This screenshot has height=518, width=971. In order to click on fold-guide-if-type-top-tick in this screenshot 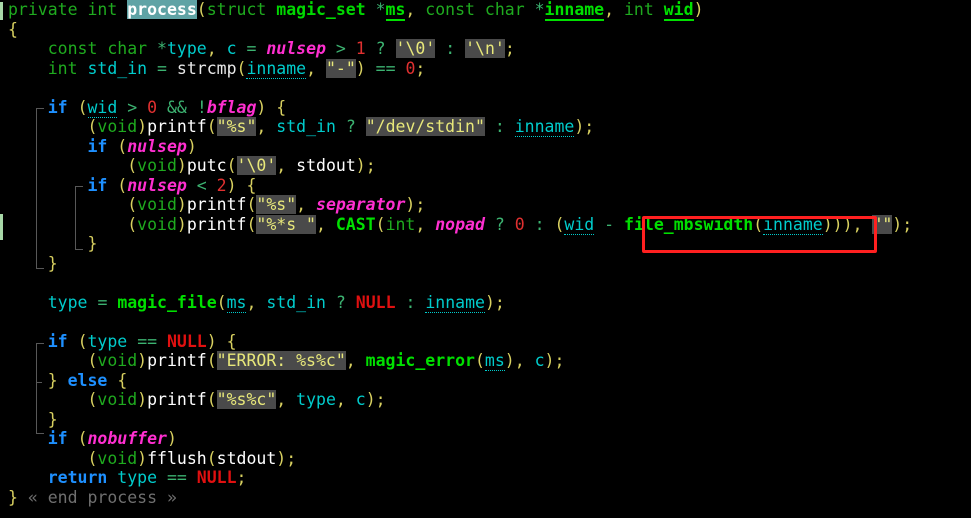, I will do `click(40, 343)`.